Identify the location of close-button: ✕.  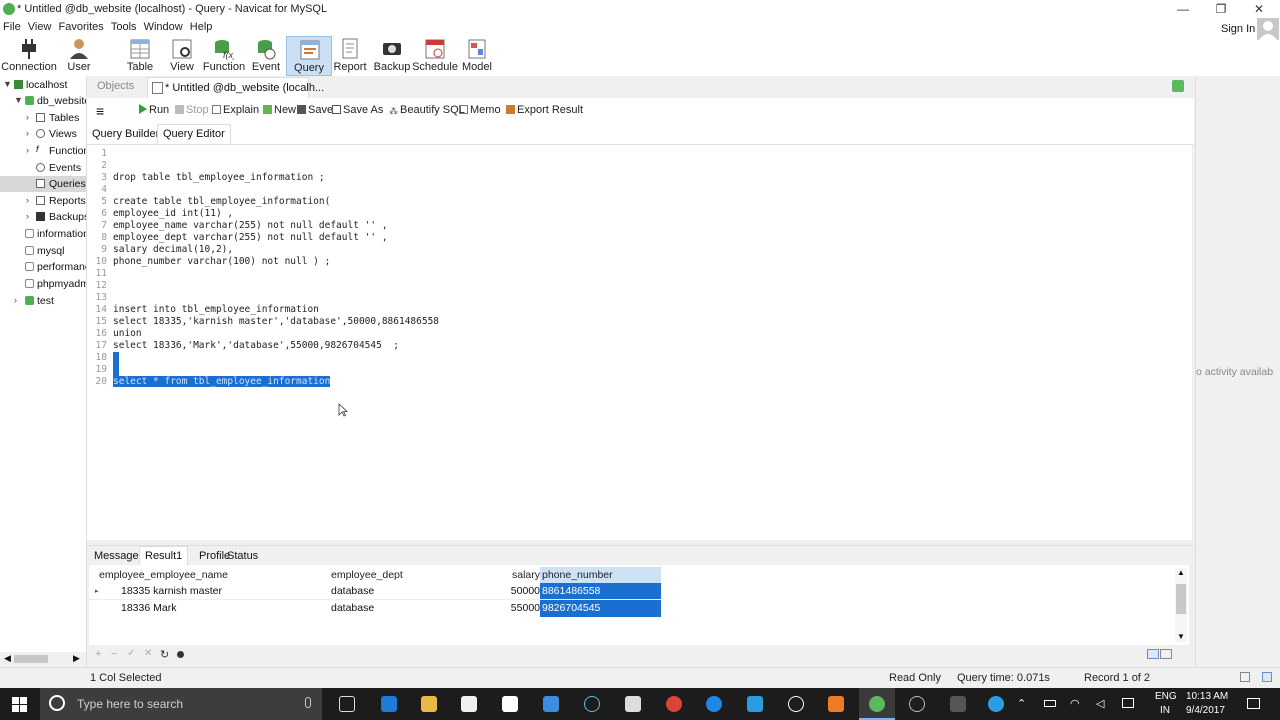
(1259, 9).